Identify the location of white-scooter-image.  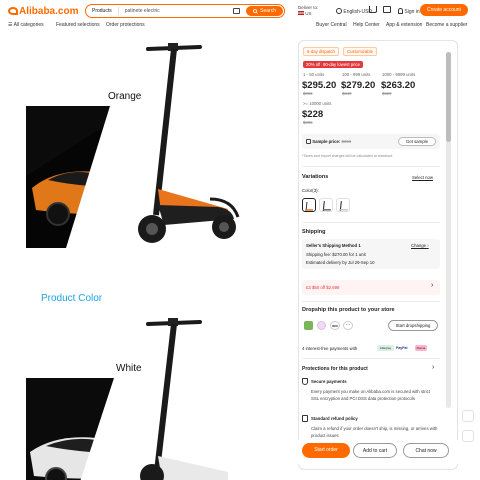
(184, 399).